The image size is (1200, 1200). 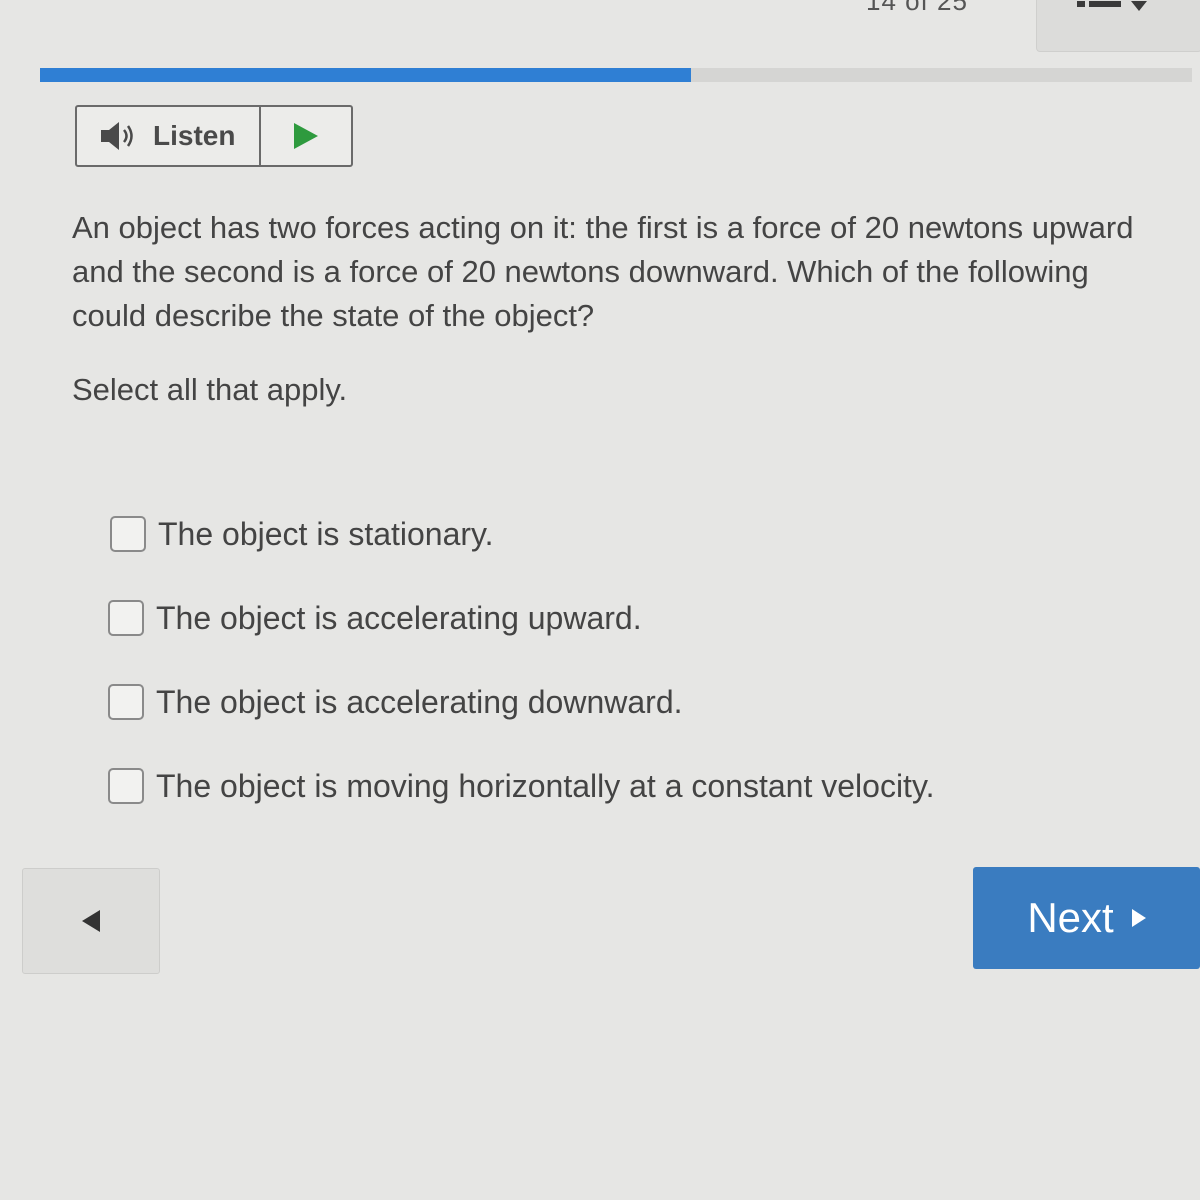 What do you see at coordinates (326, 533) in the screenshot?
I see `answer-option-label: The object is stationary.` at bounding box center [326, 533].